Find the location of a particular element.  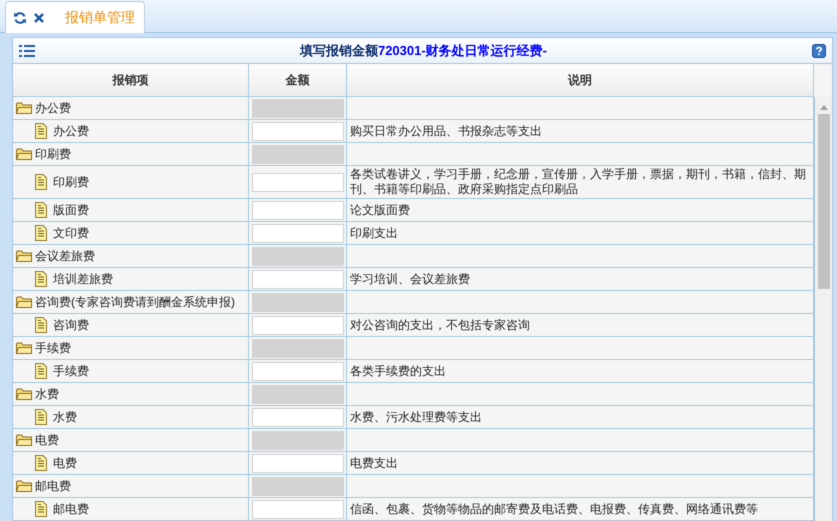

item-label: 培训差旅费 is located at coordinates (83, 279).